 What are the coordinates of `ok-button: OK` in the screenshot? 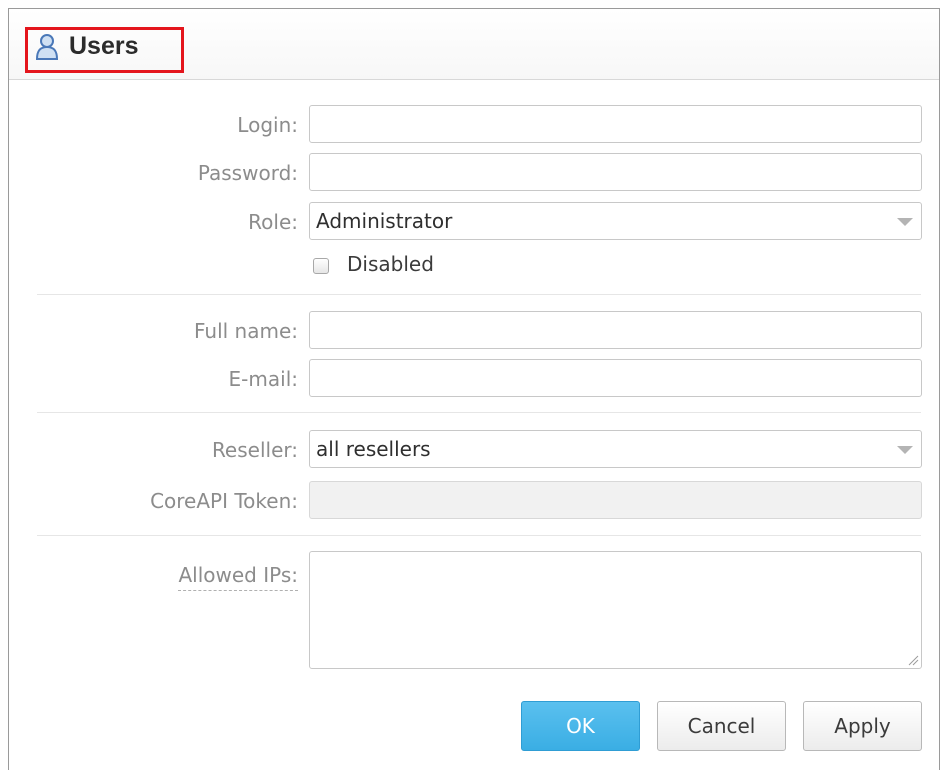 It's located at (580, 726).